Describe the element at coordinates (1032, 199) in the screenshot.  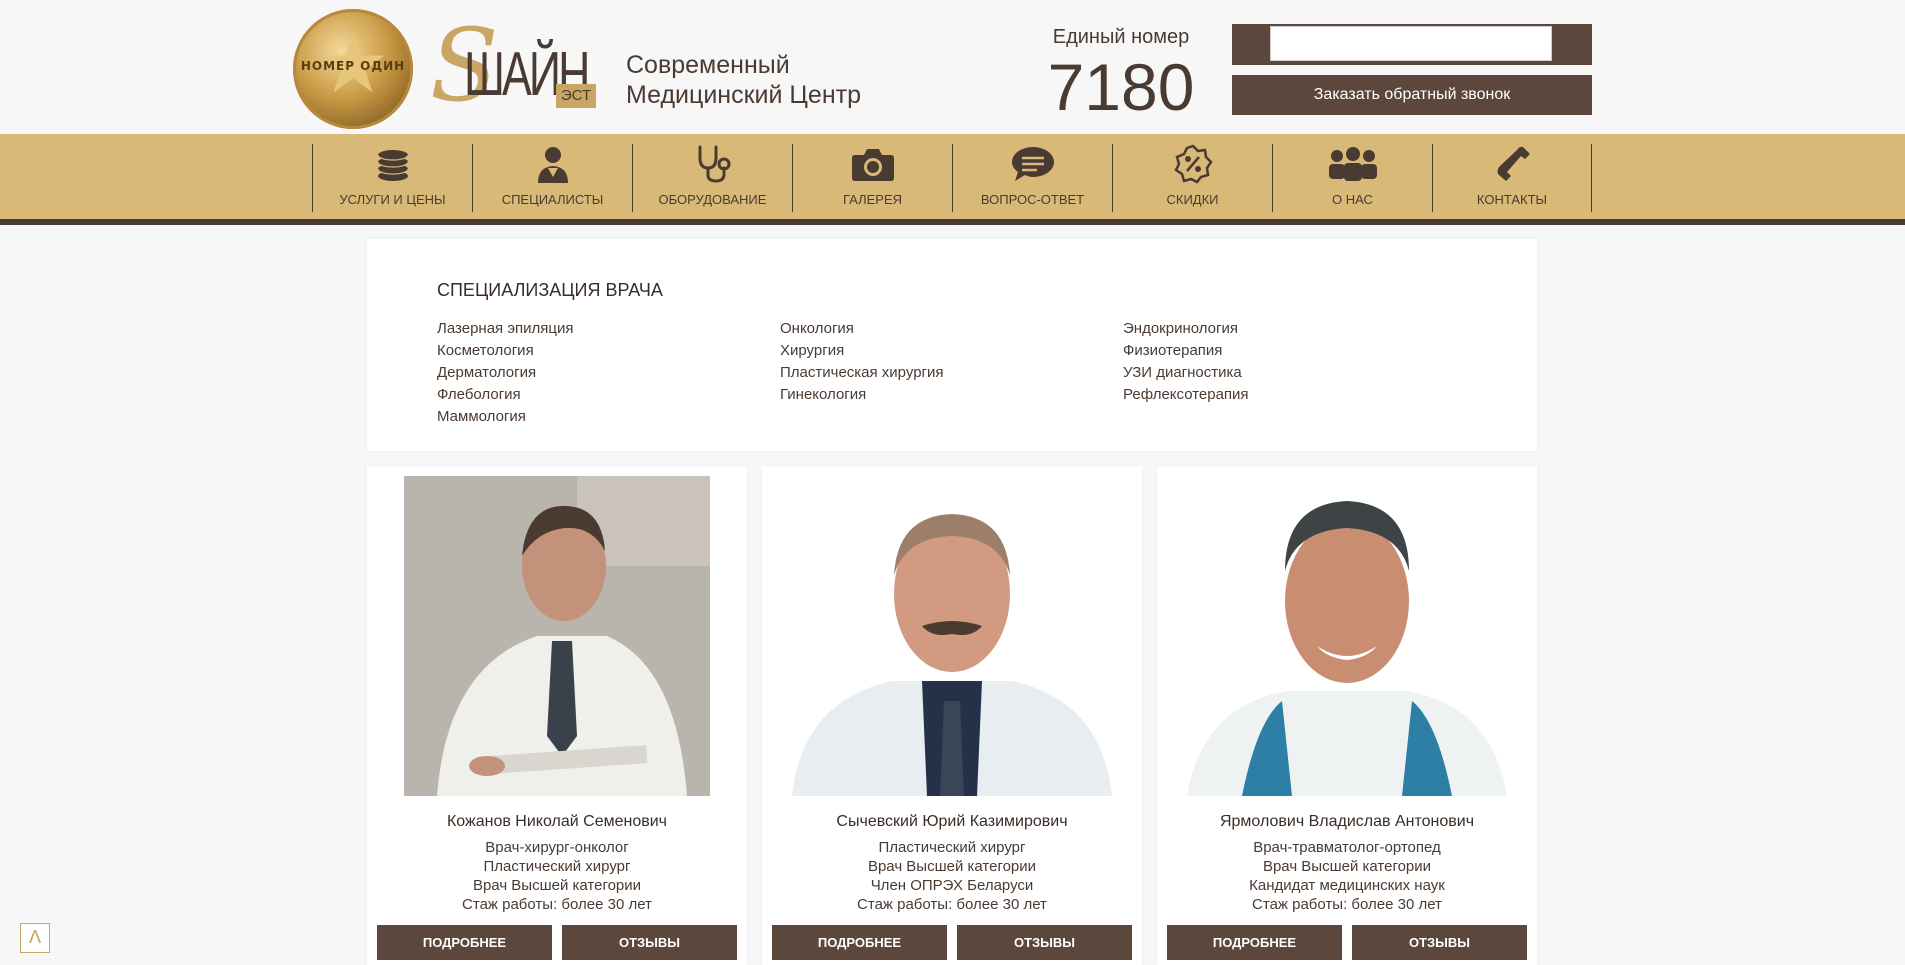
I see `nav-label: ВОПРОС-ОТВЕТ` at that location.